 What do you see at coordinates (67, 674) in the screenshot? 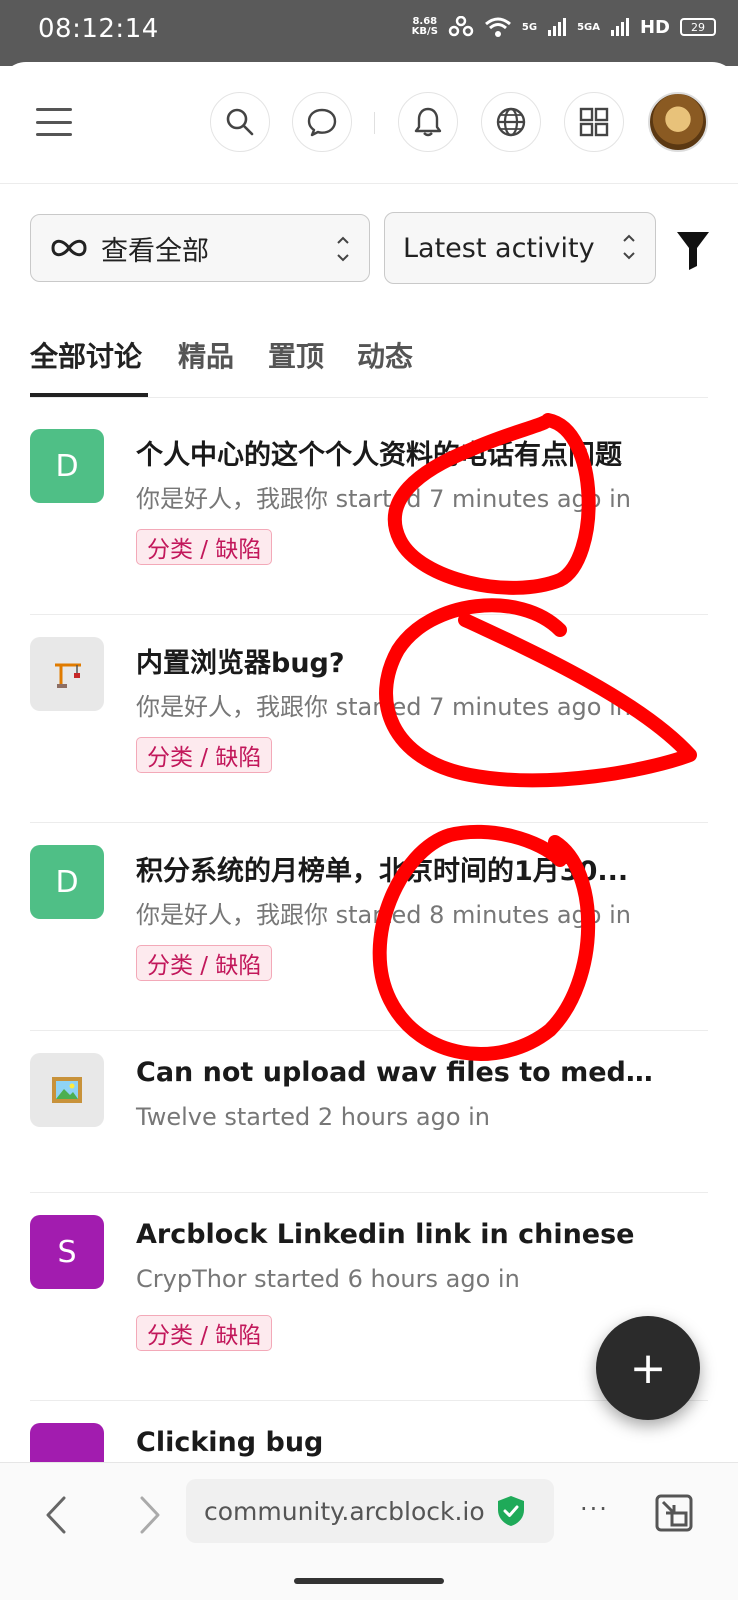
I see `construction-crane-icon` at bounding box center [67, 674].